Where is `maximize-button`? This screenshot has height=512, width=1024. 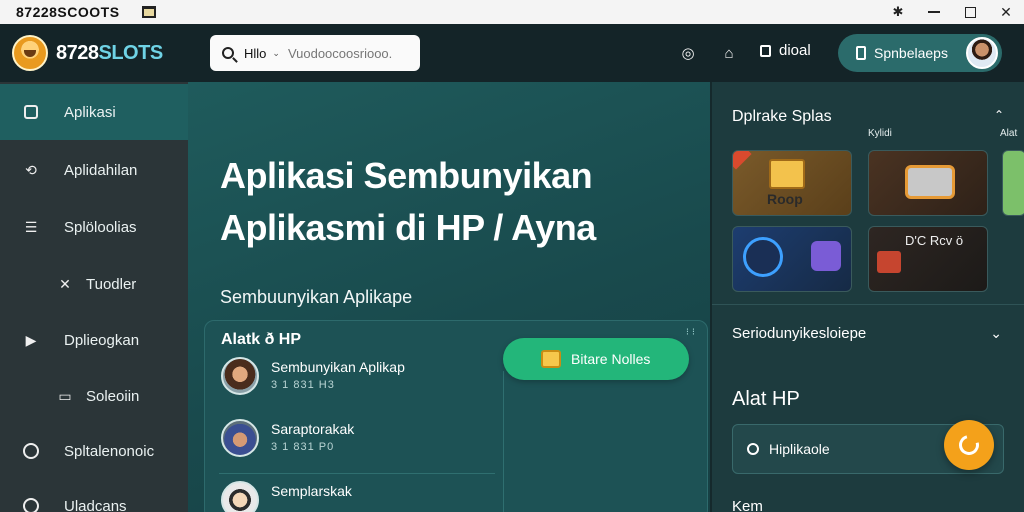
maximize-button is located at coordinates (970, 12).